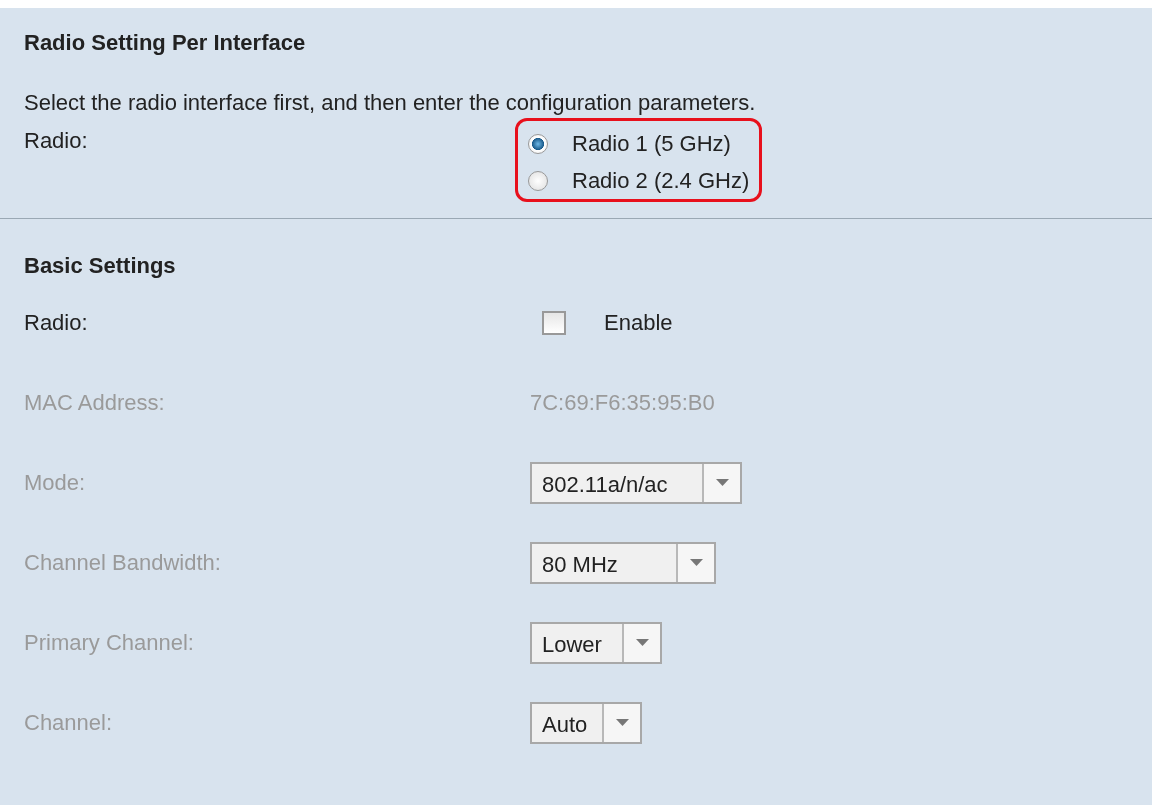 This screenshot has width=1152, height=805. Describe the element at coordinates (123, 563) in the screenshot. I see `field-label: Channel Bandwidth:` at that location.